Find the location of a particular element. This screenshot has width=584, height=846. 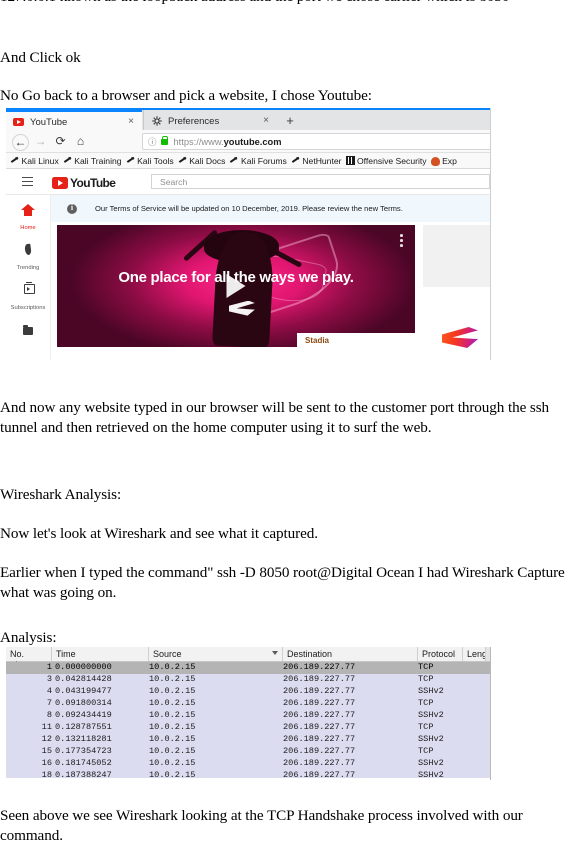

exploit-db-icon is located at coordinates (435, 161).